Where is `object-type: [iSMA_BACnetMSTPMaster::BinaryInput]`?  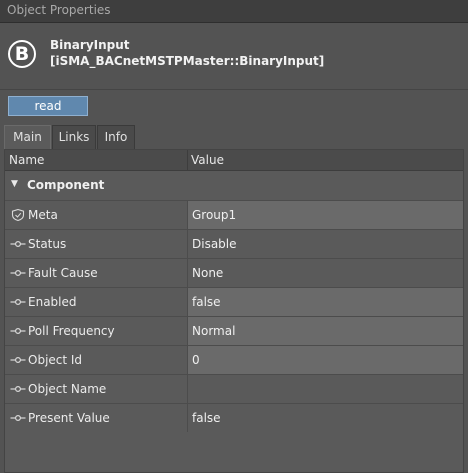 object-type: [iSMA_BACnetMSTPMaster::BinaryInput] is located at coordinates (187, 61).